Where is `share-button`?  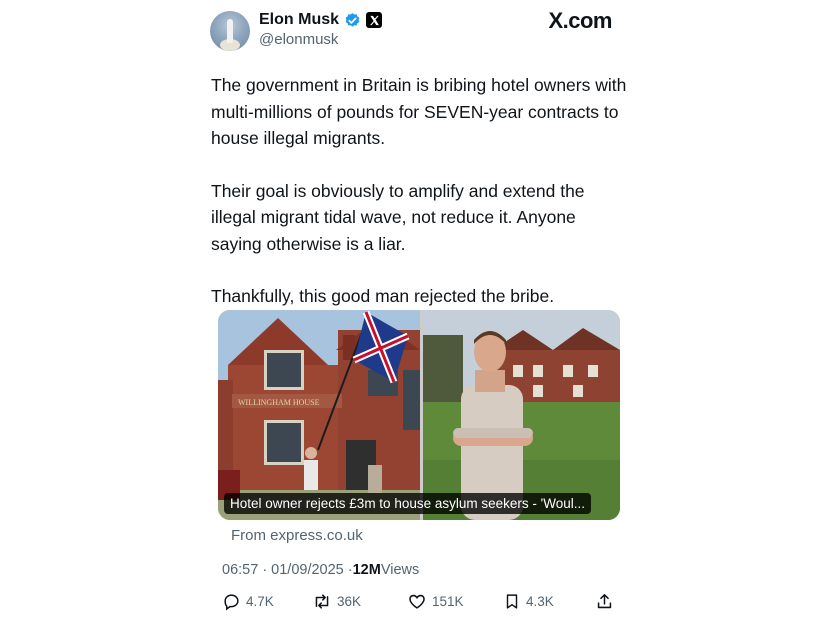
share-button is located at coordinates (604, 601).